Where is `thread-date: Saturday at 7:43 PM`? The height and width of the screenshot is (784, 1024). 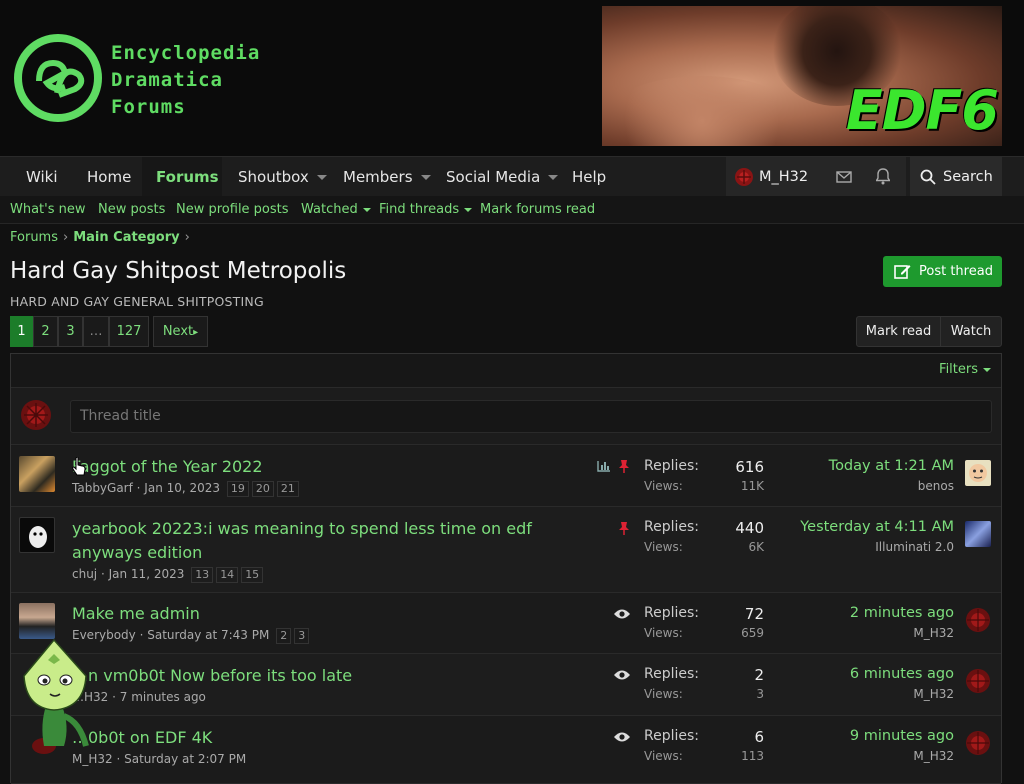
thread-date: Saturday at 7:43 PM is located at coordinates (208, 635).